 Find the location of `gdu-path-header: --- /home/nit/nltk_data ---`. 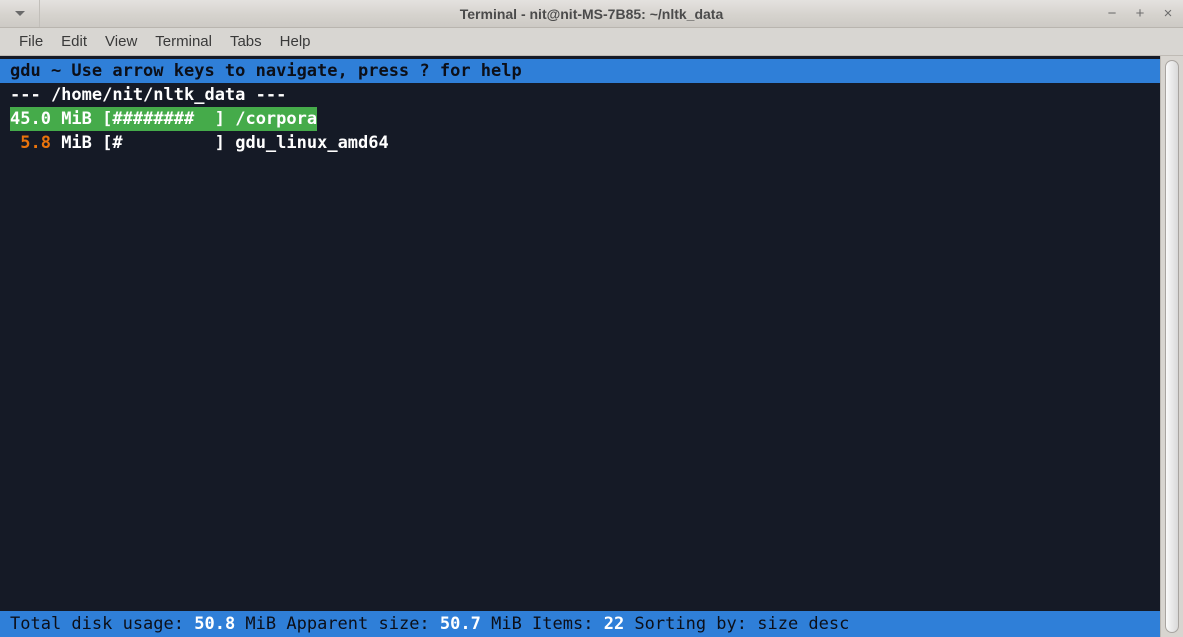

gdu-path-header: --- /home/nit/nltk_data --- is located at coordinates (148, 95).